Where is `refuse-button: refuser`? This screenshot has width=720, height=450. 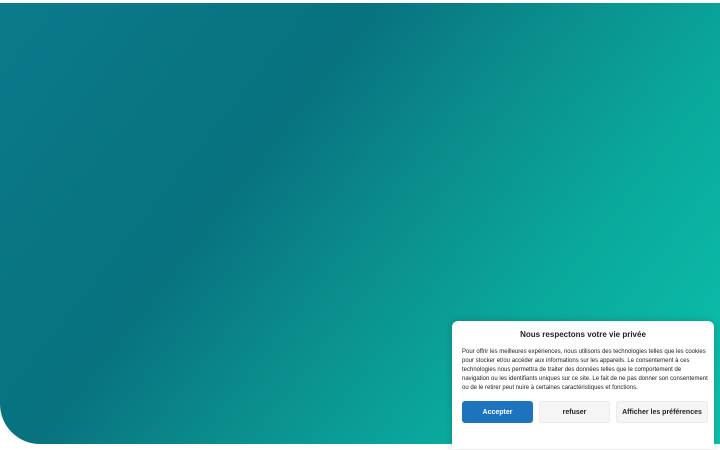 refuse-button: refuser is located at coordinates (574, 412).